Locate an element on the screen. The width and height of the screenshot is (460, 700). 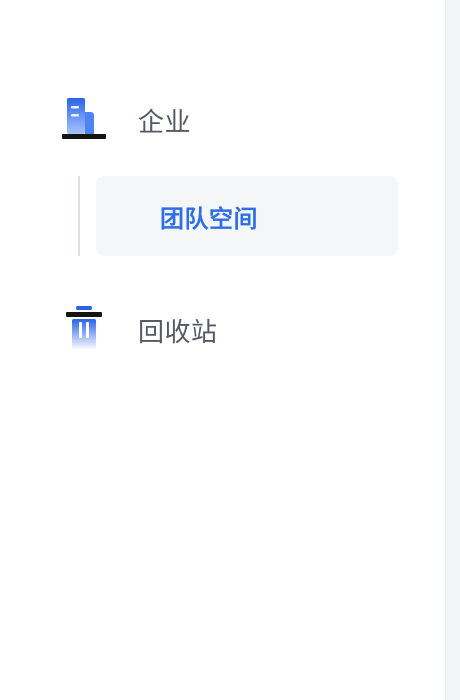
trash-icon is located at coordinates (84, 330).